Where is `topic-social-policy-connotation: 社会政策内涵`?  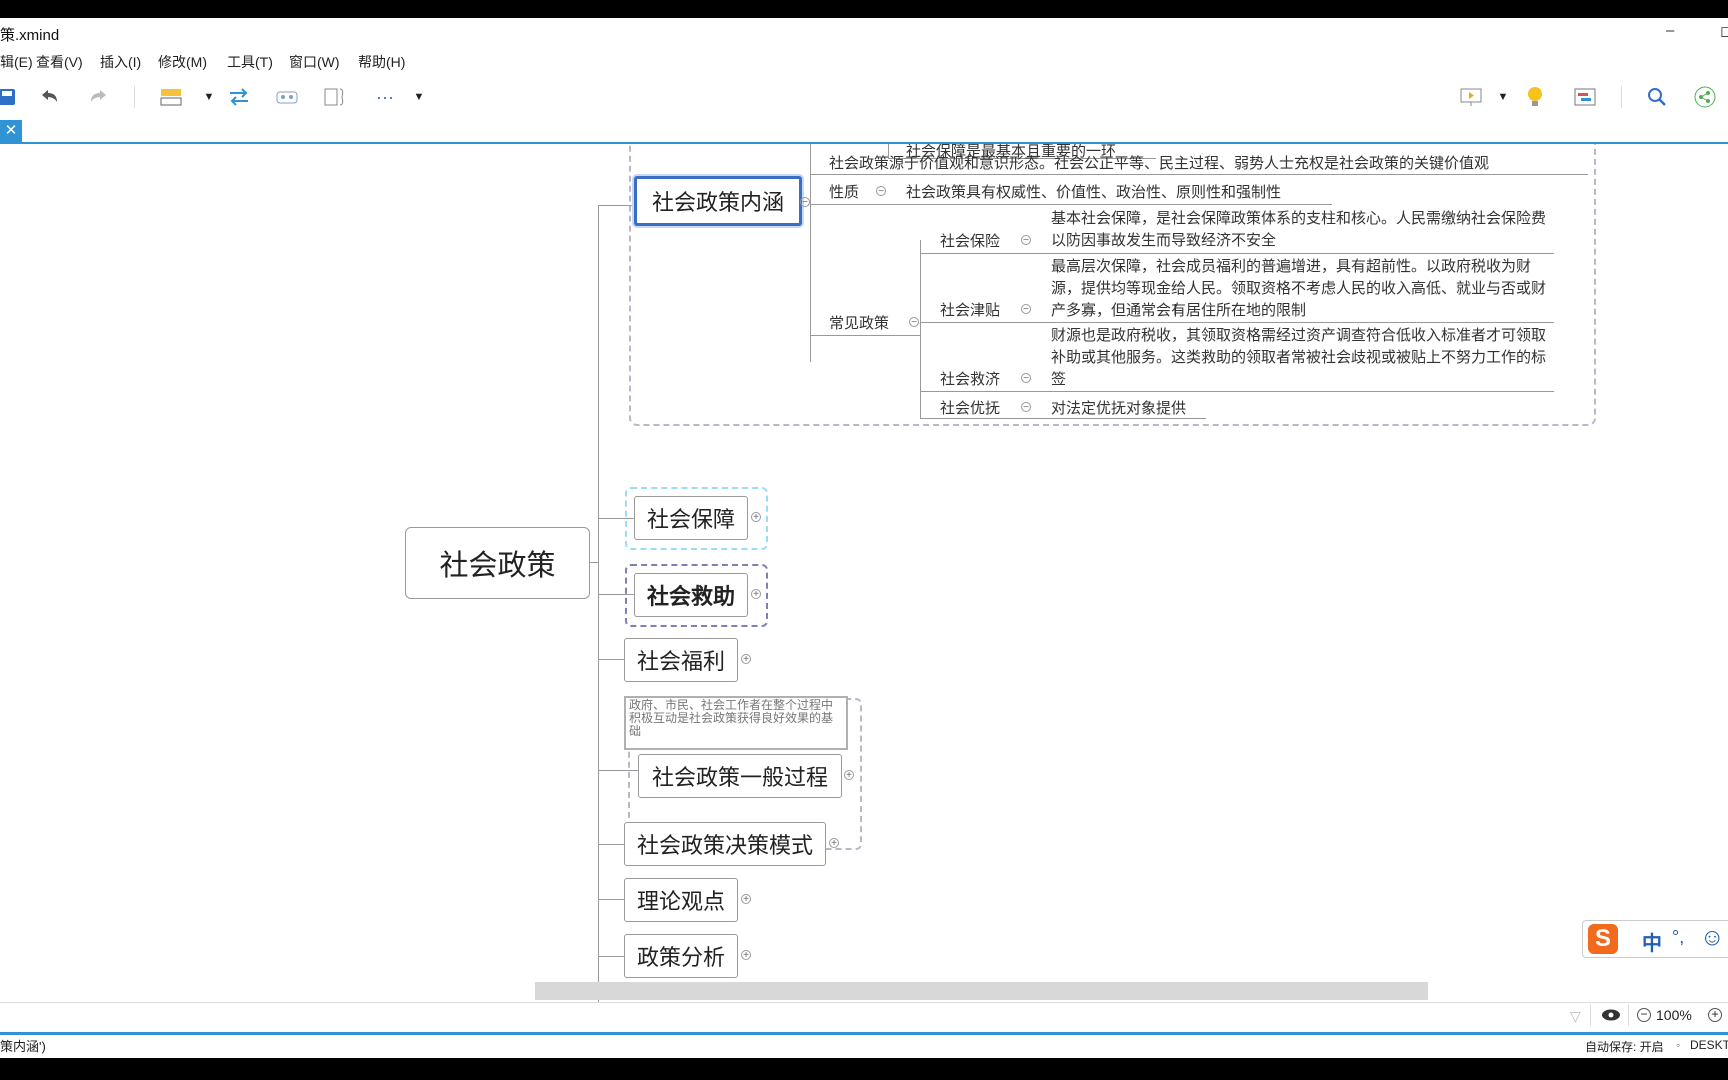
topic-social-policy-connotation: 社会政策内涵 is located at coordinates (718, 201).